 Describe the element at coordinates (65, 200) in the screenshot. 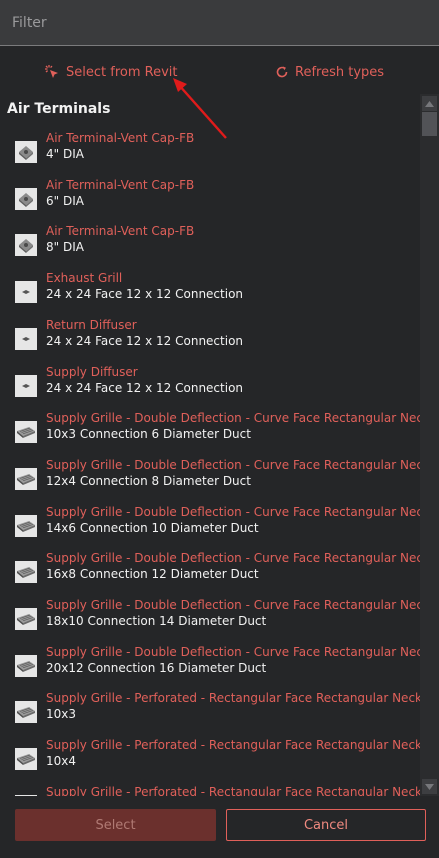

I see `item-type-name: 6" DIA` at that location.